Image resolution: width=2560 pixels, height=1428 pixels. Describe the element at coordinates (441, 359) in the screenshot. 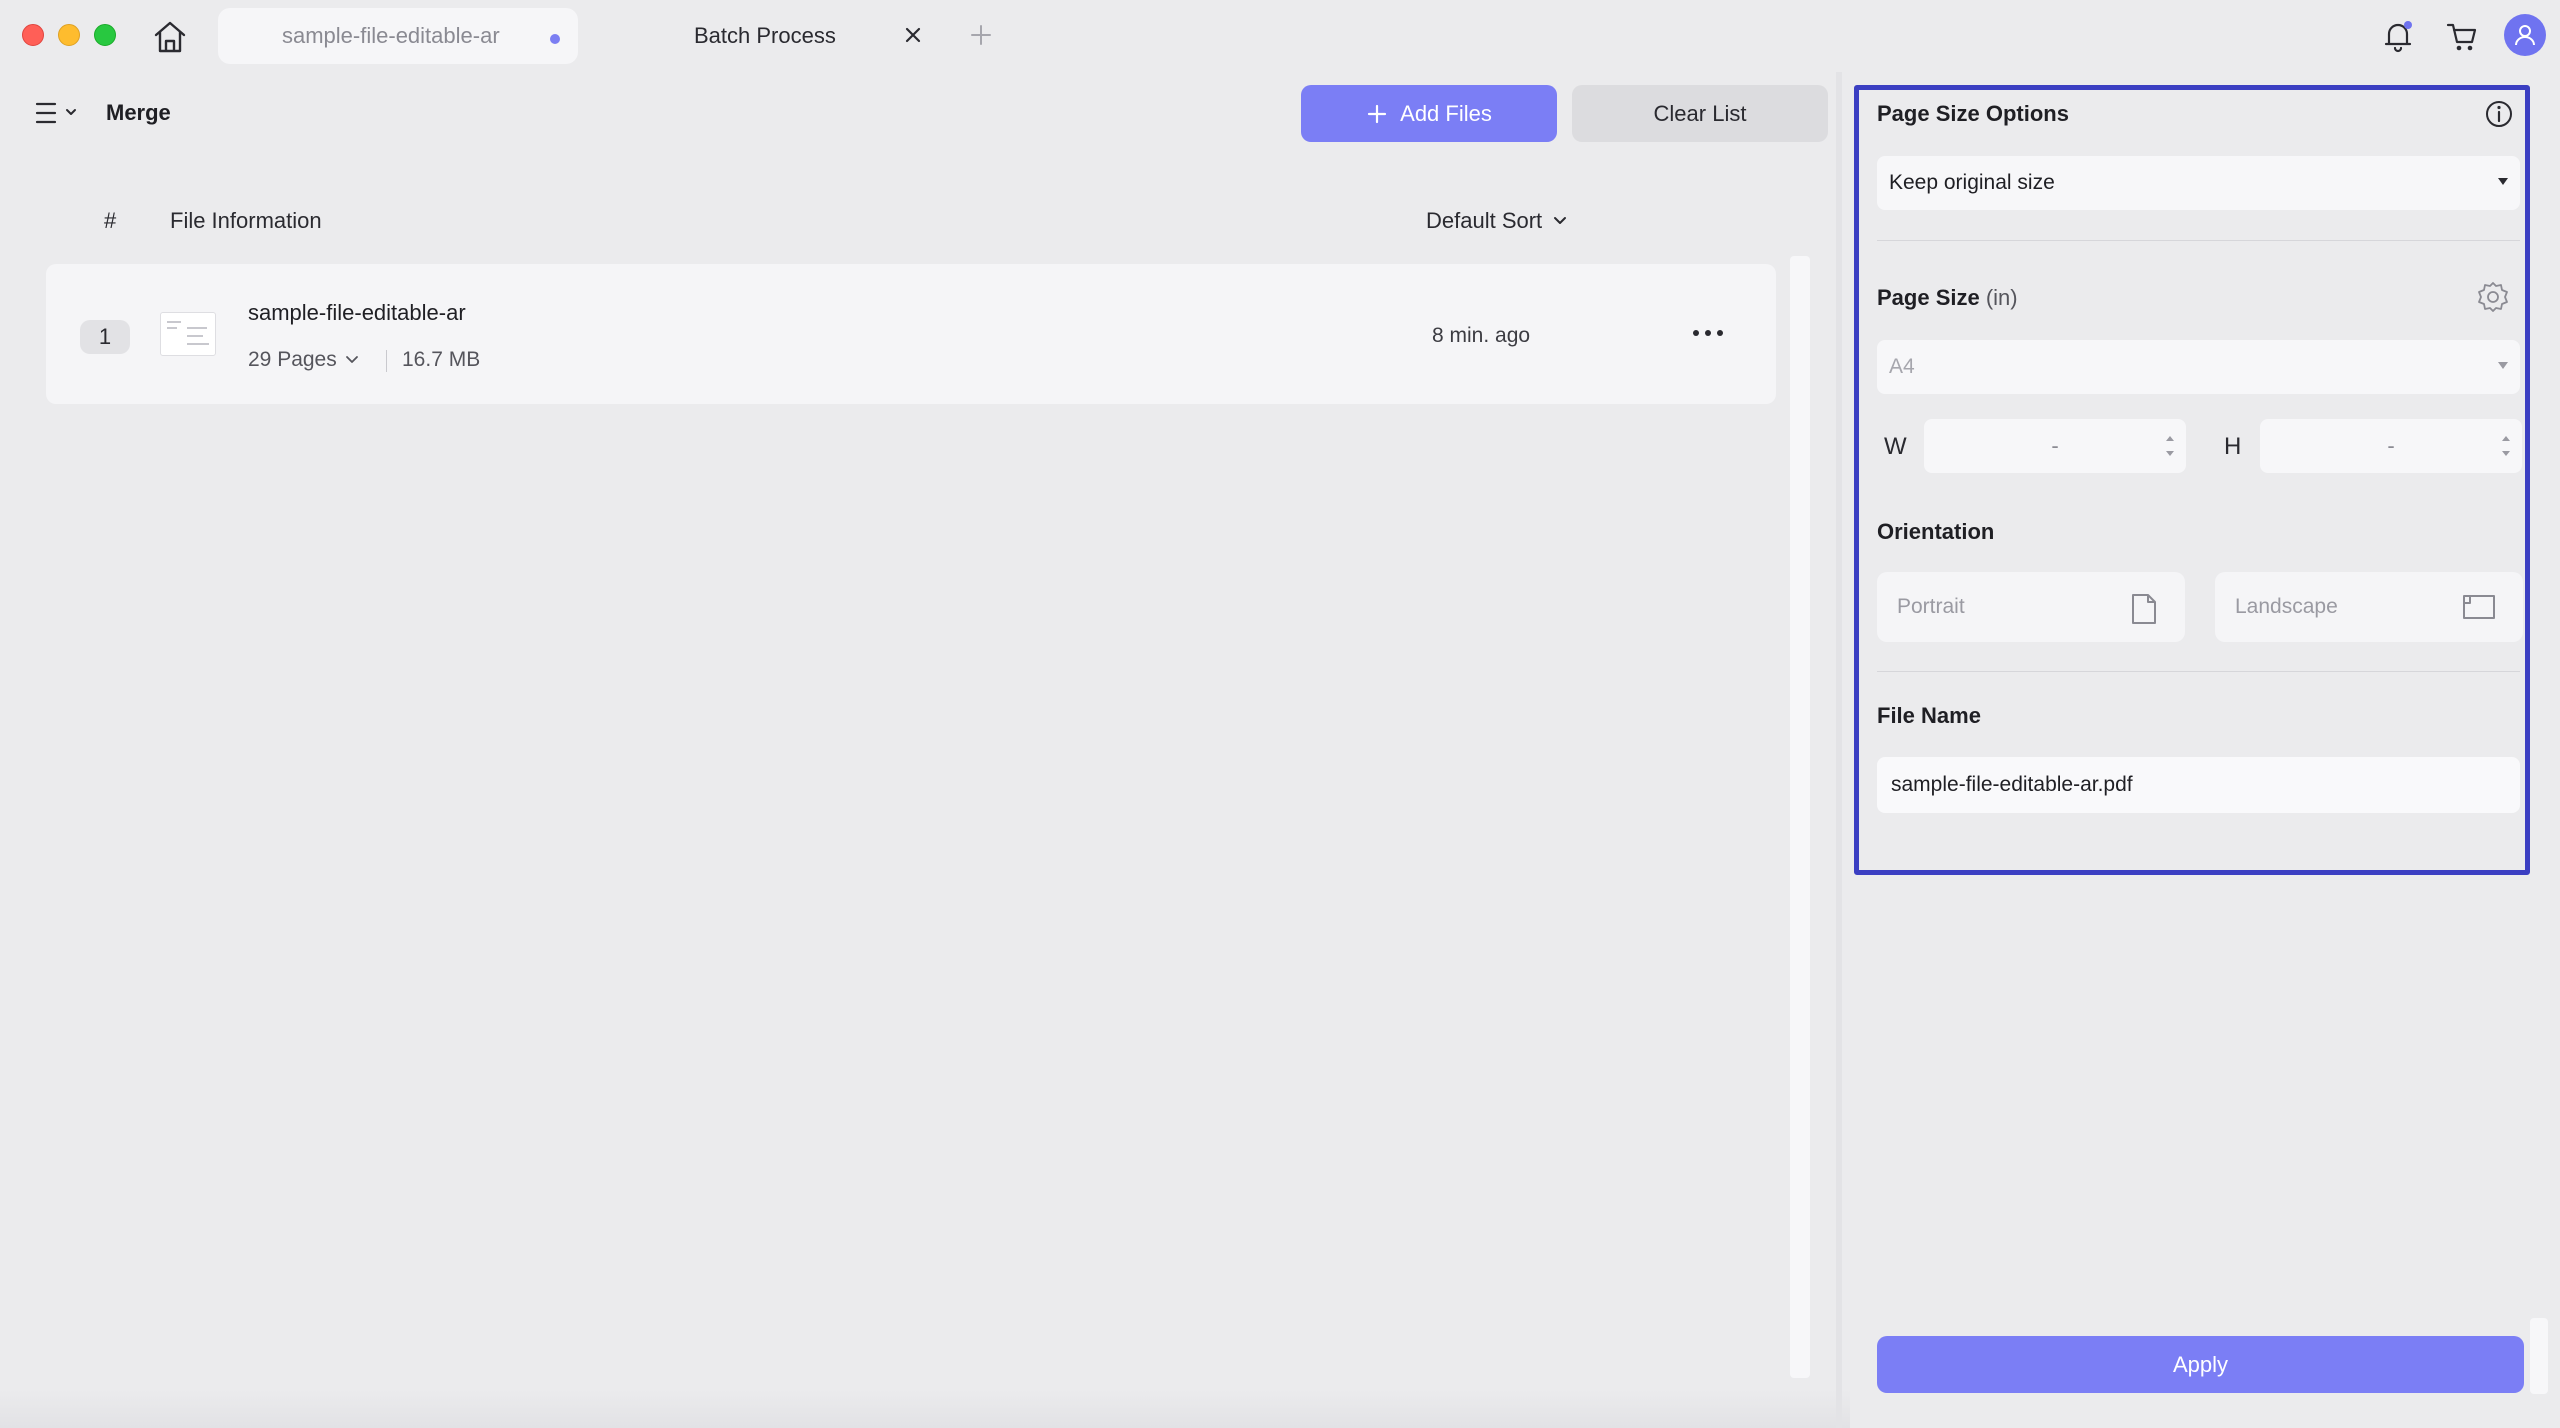

I see `file-size: 16.7 MB` at that location.